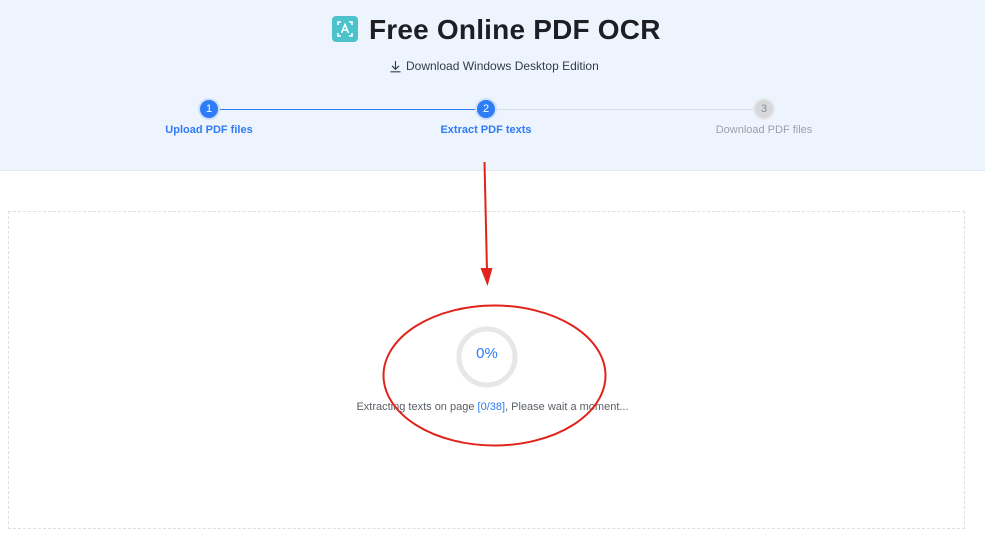  I want to click on page-progress-count: [0/38], so click(491, 407).